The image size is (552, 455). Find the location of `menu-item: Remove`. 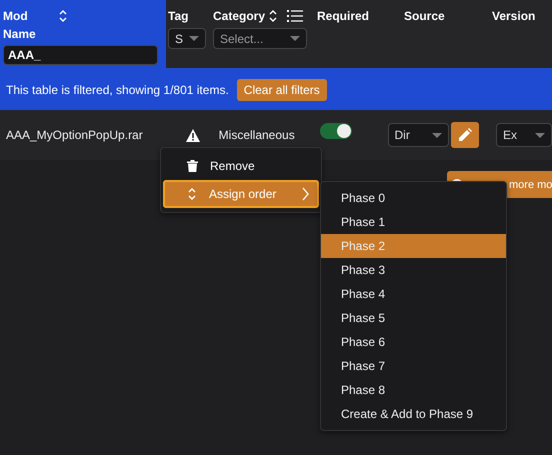

menu-item: Remove is located at coordinates (241, 166).